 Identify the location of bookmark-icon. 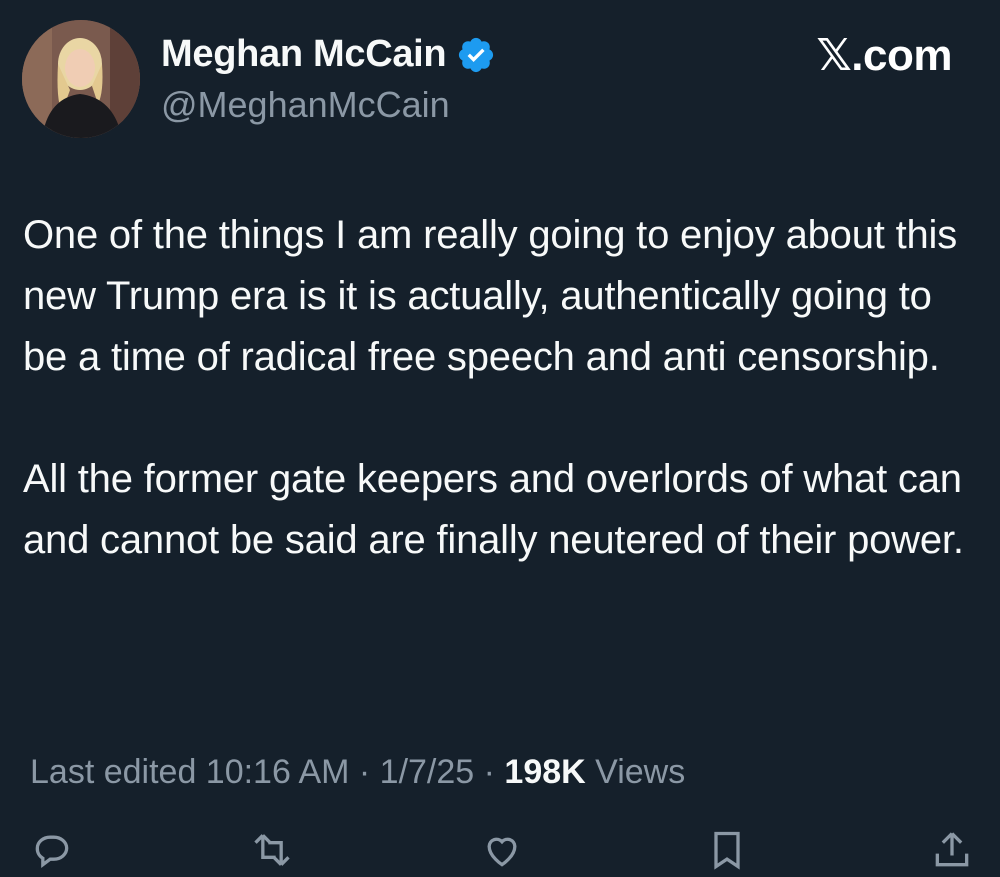
(727, 850).